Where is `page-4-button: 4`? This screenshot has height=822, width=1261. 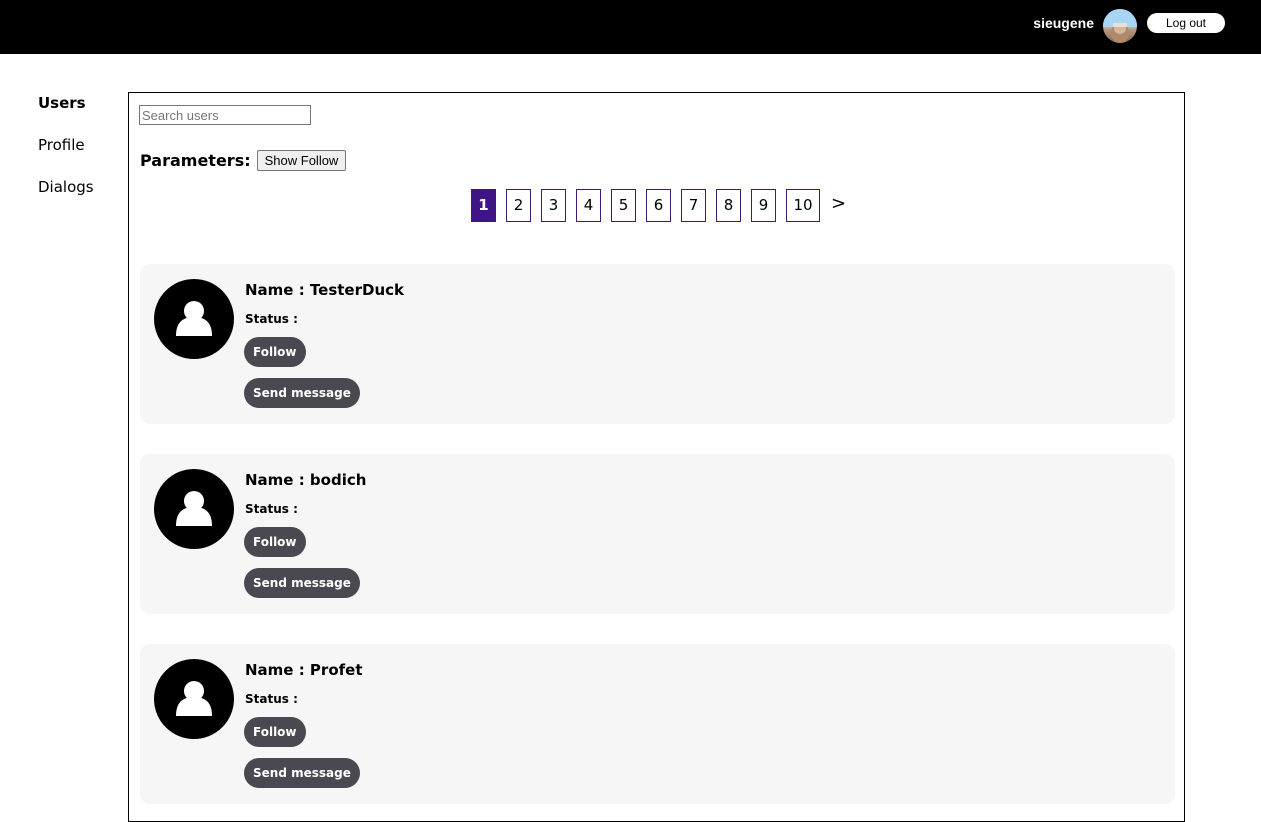
page-4-button: 4 is located at coordinates (588, 205).